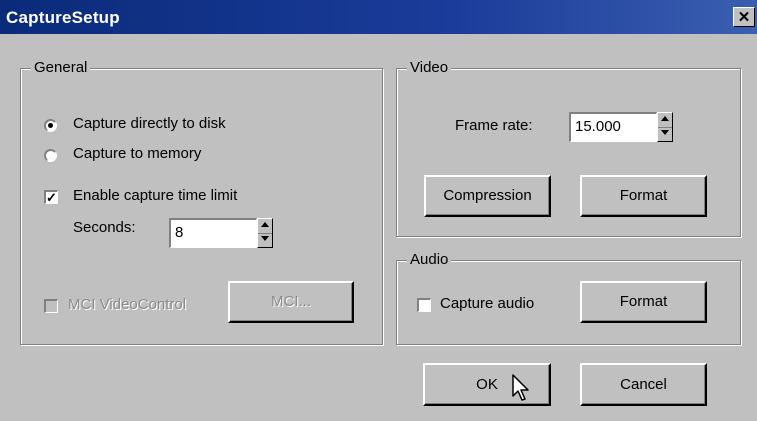  What do you see at coordinates (487, 303) in the screenshot?
I see `capture-audio-label: Capture audio` at bounding box center [487, 303].